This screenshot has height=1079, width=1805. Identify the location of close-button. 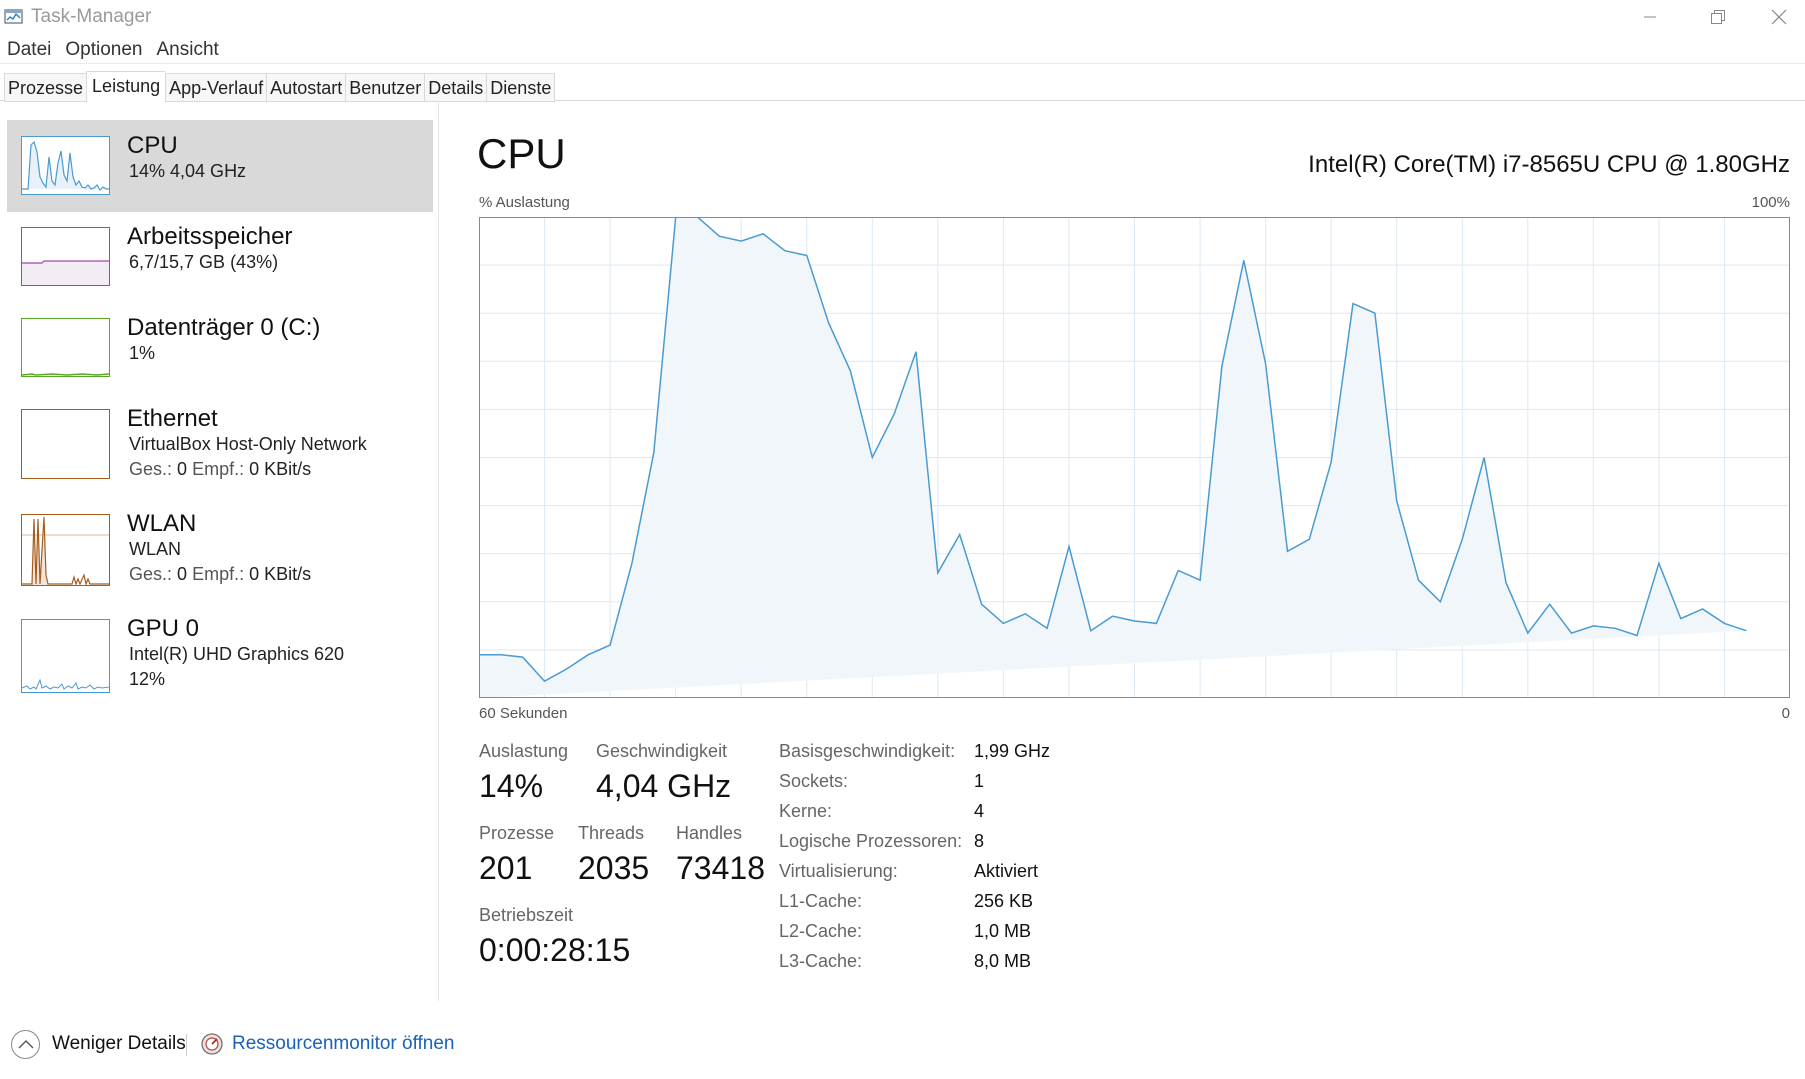
(1778, 17).